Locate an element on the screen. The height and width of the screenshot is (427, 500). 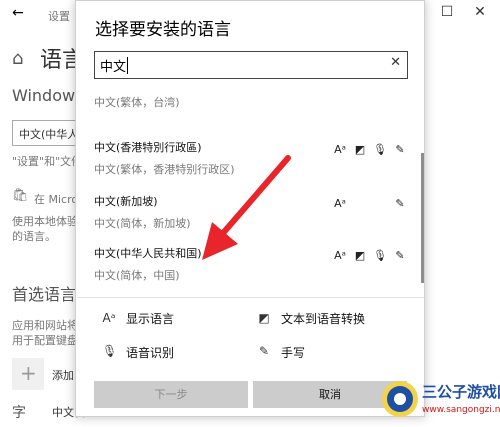
watermark-title: 三公子游戏网 is located at coordinates (461, 392).